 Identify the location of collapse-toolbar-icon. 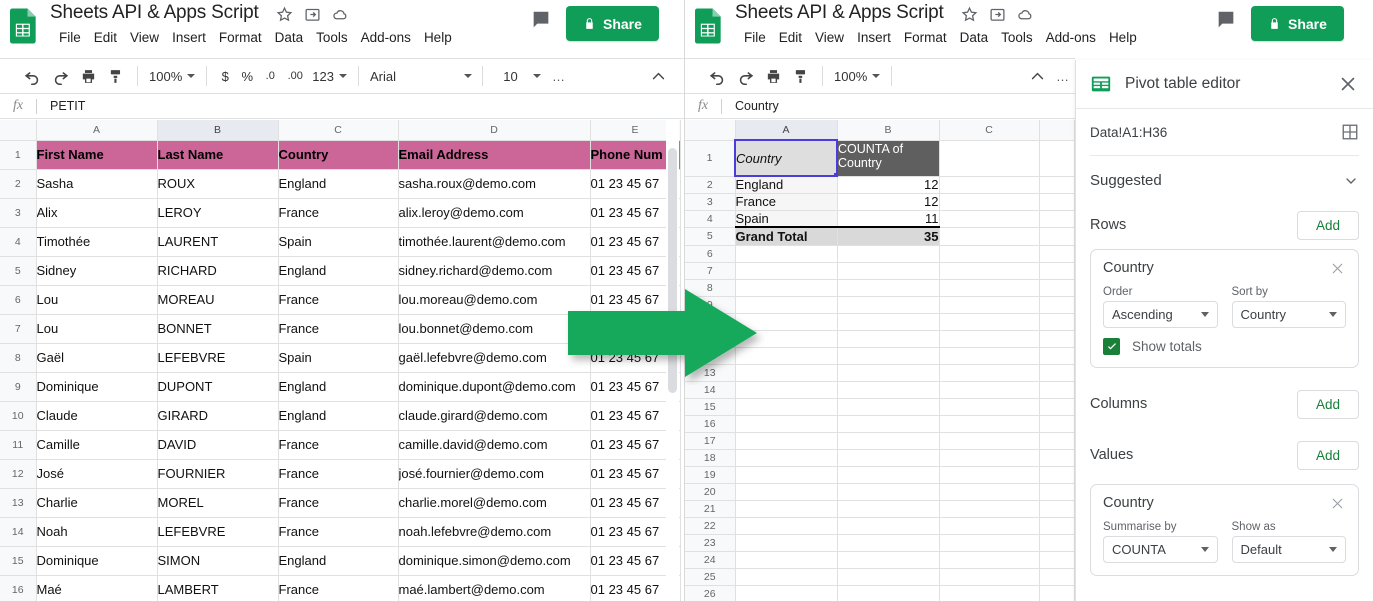
(658, 76).